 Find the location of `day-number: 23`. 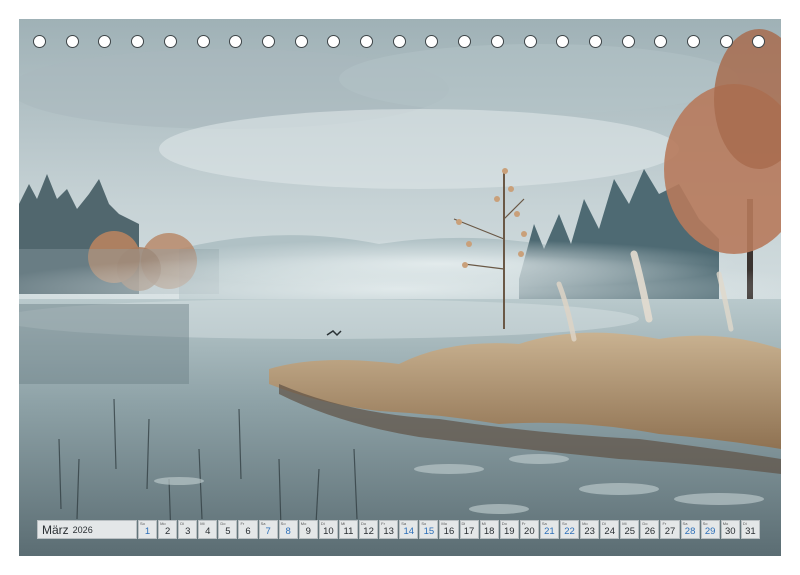

day-number: 23 is located at coordinates (589, 531).